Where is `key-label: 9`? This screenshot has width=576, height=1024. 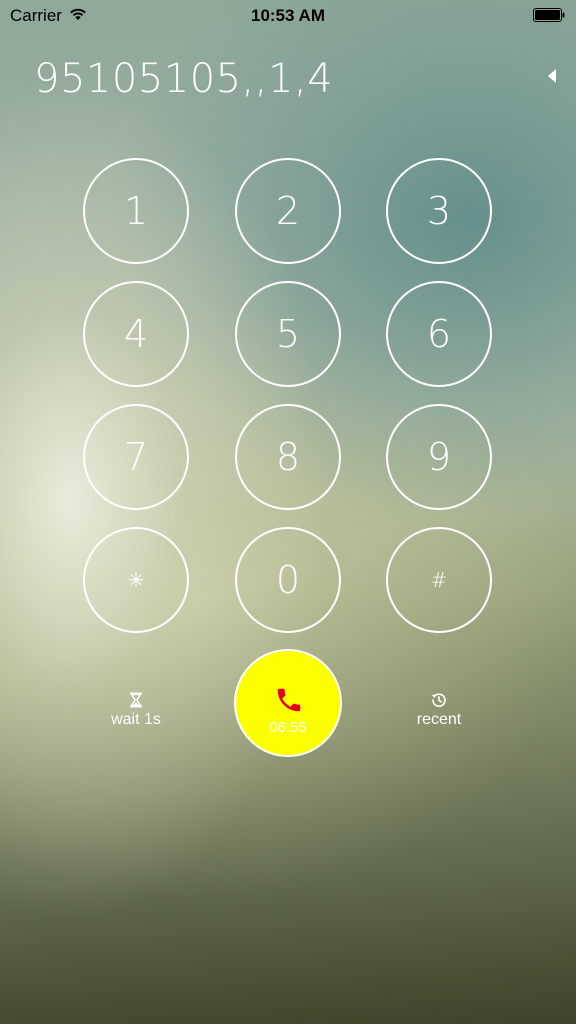
key-label: 9 is located at coordinates (439, 457).